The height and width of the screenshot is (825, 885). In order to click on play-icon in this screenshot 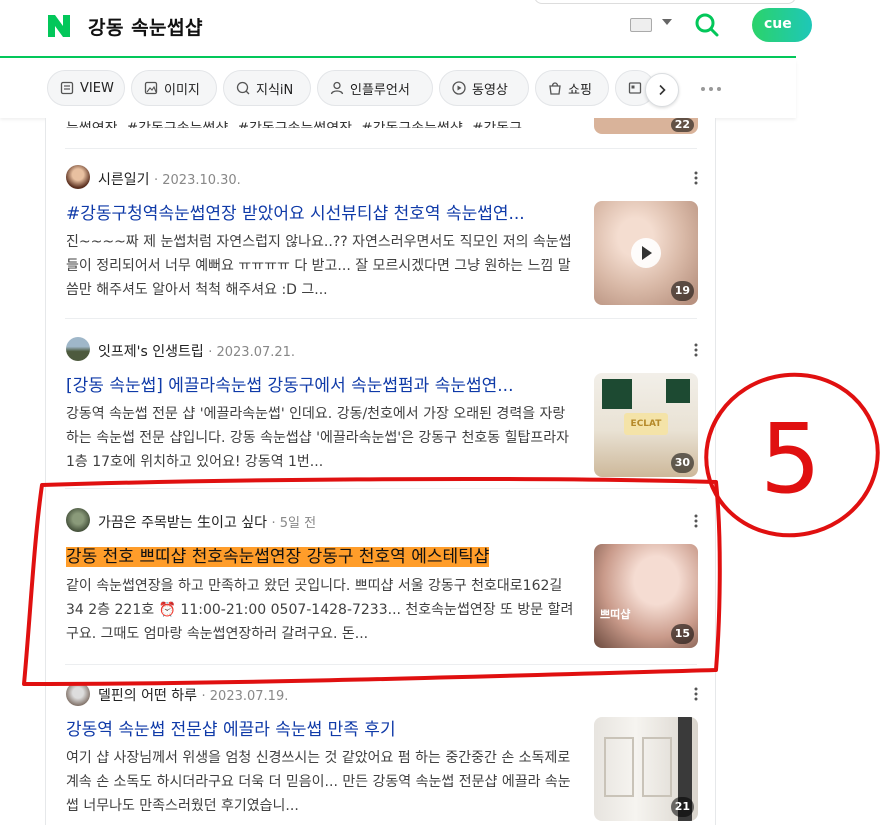, I will do `click(646, 253)`.